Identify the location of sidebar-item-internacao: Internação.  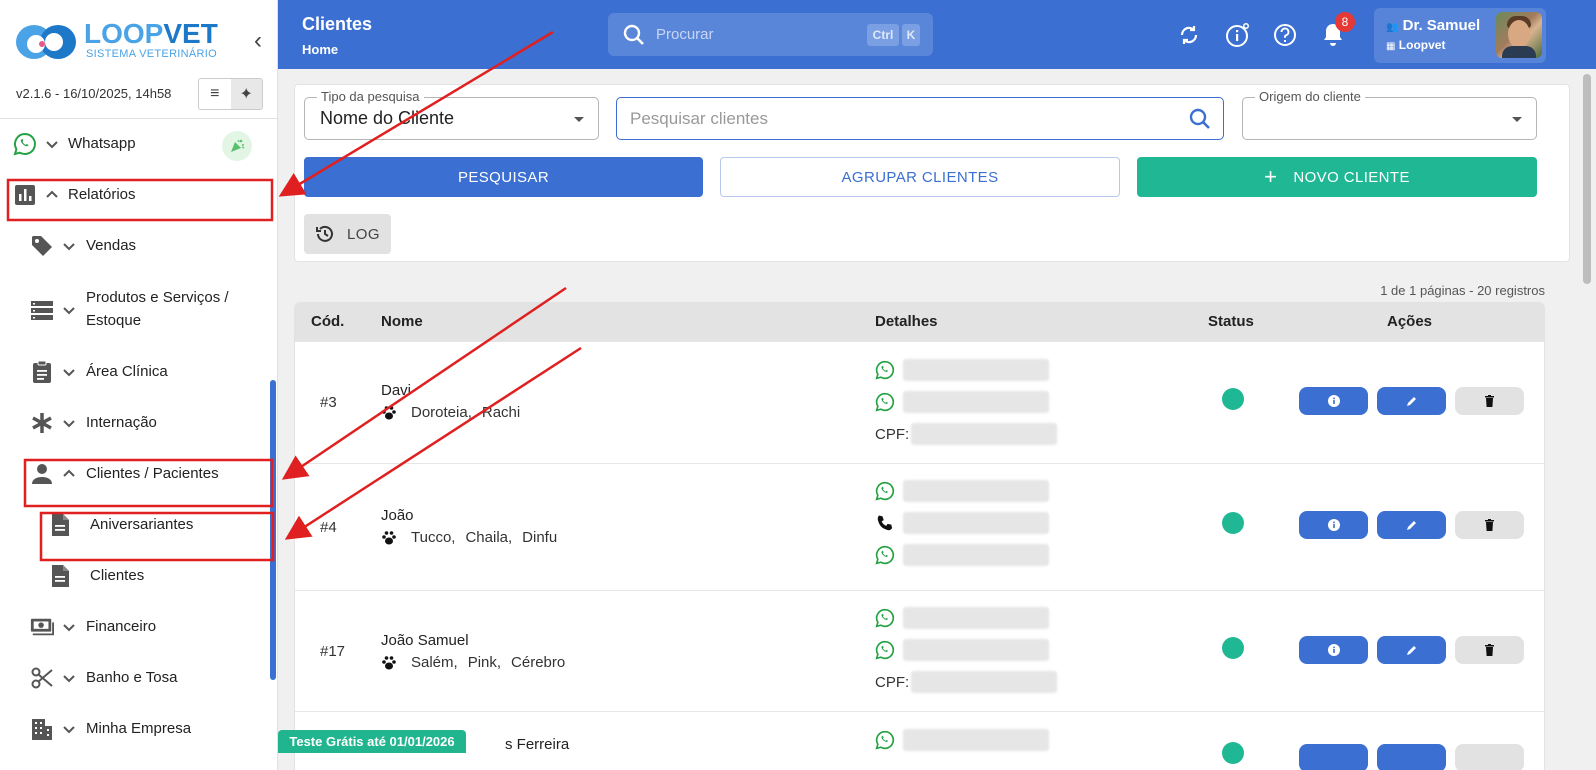
(135, 423).